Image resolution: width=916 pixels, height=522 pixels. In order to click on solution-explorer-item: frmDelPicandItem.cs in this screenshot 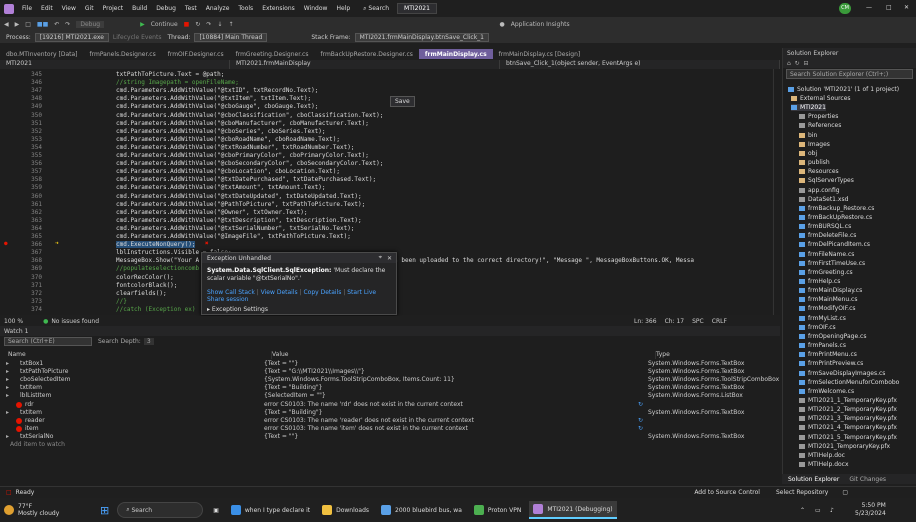, I will do `click(834, 244)`.